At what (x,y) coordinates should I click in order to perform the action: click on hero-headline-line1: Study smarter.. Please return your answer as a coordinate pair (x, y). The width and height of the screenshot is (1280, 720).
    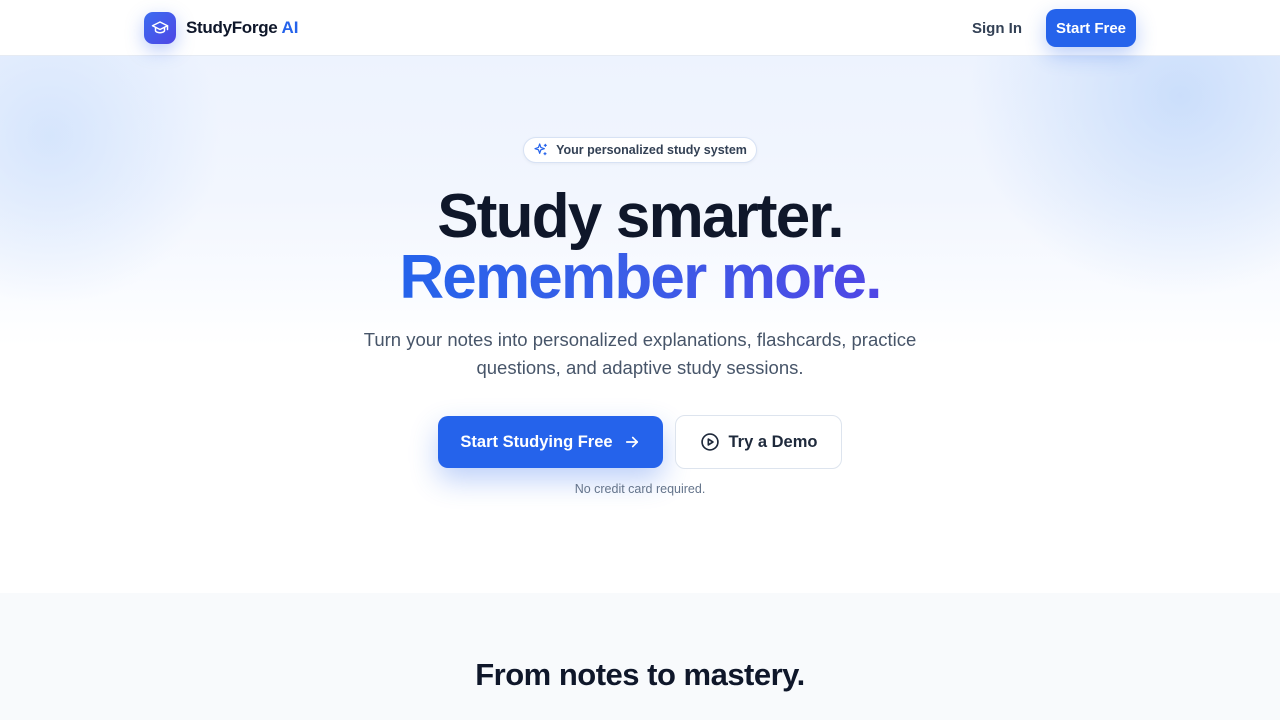
    Looking at the image, I should click on (640, 216).